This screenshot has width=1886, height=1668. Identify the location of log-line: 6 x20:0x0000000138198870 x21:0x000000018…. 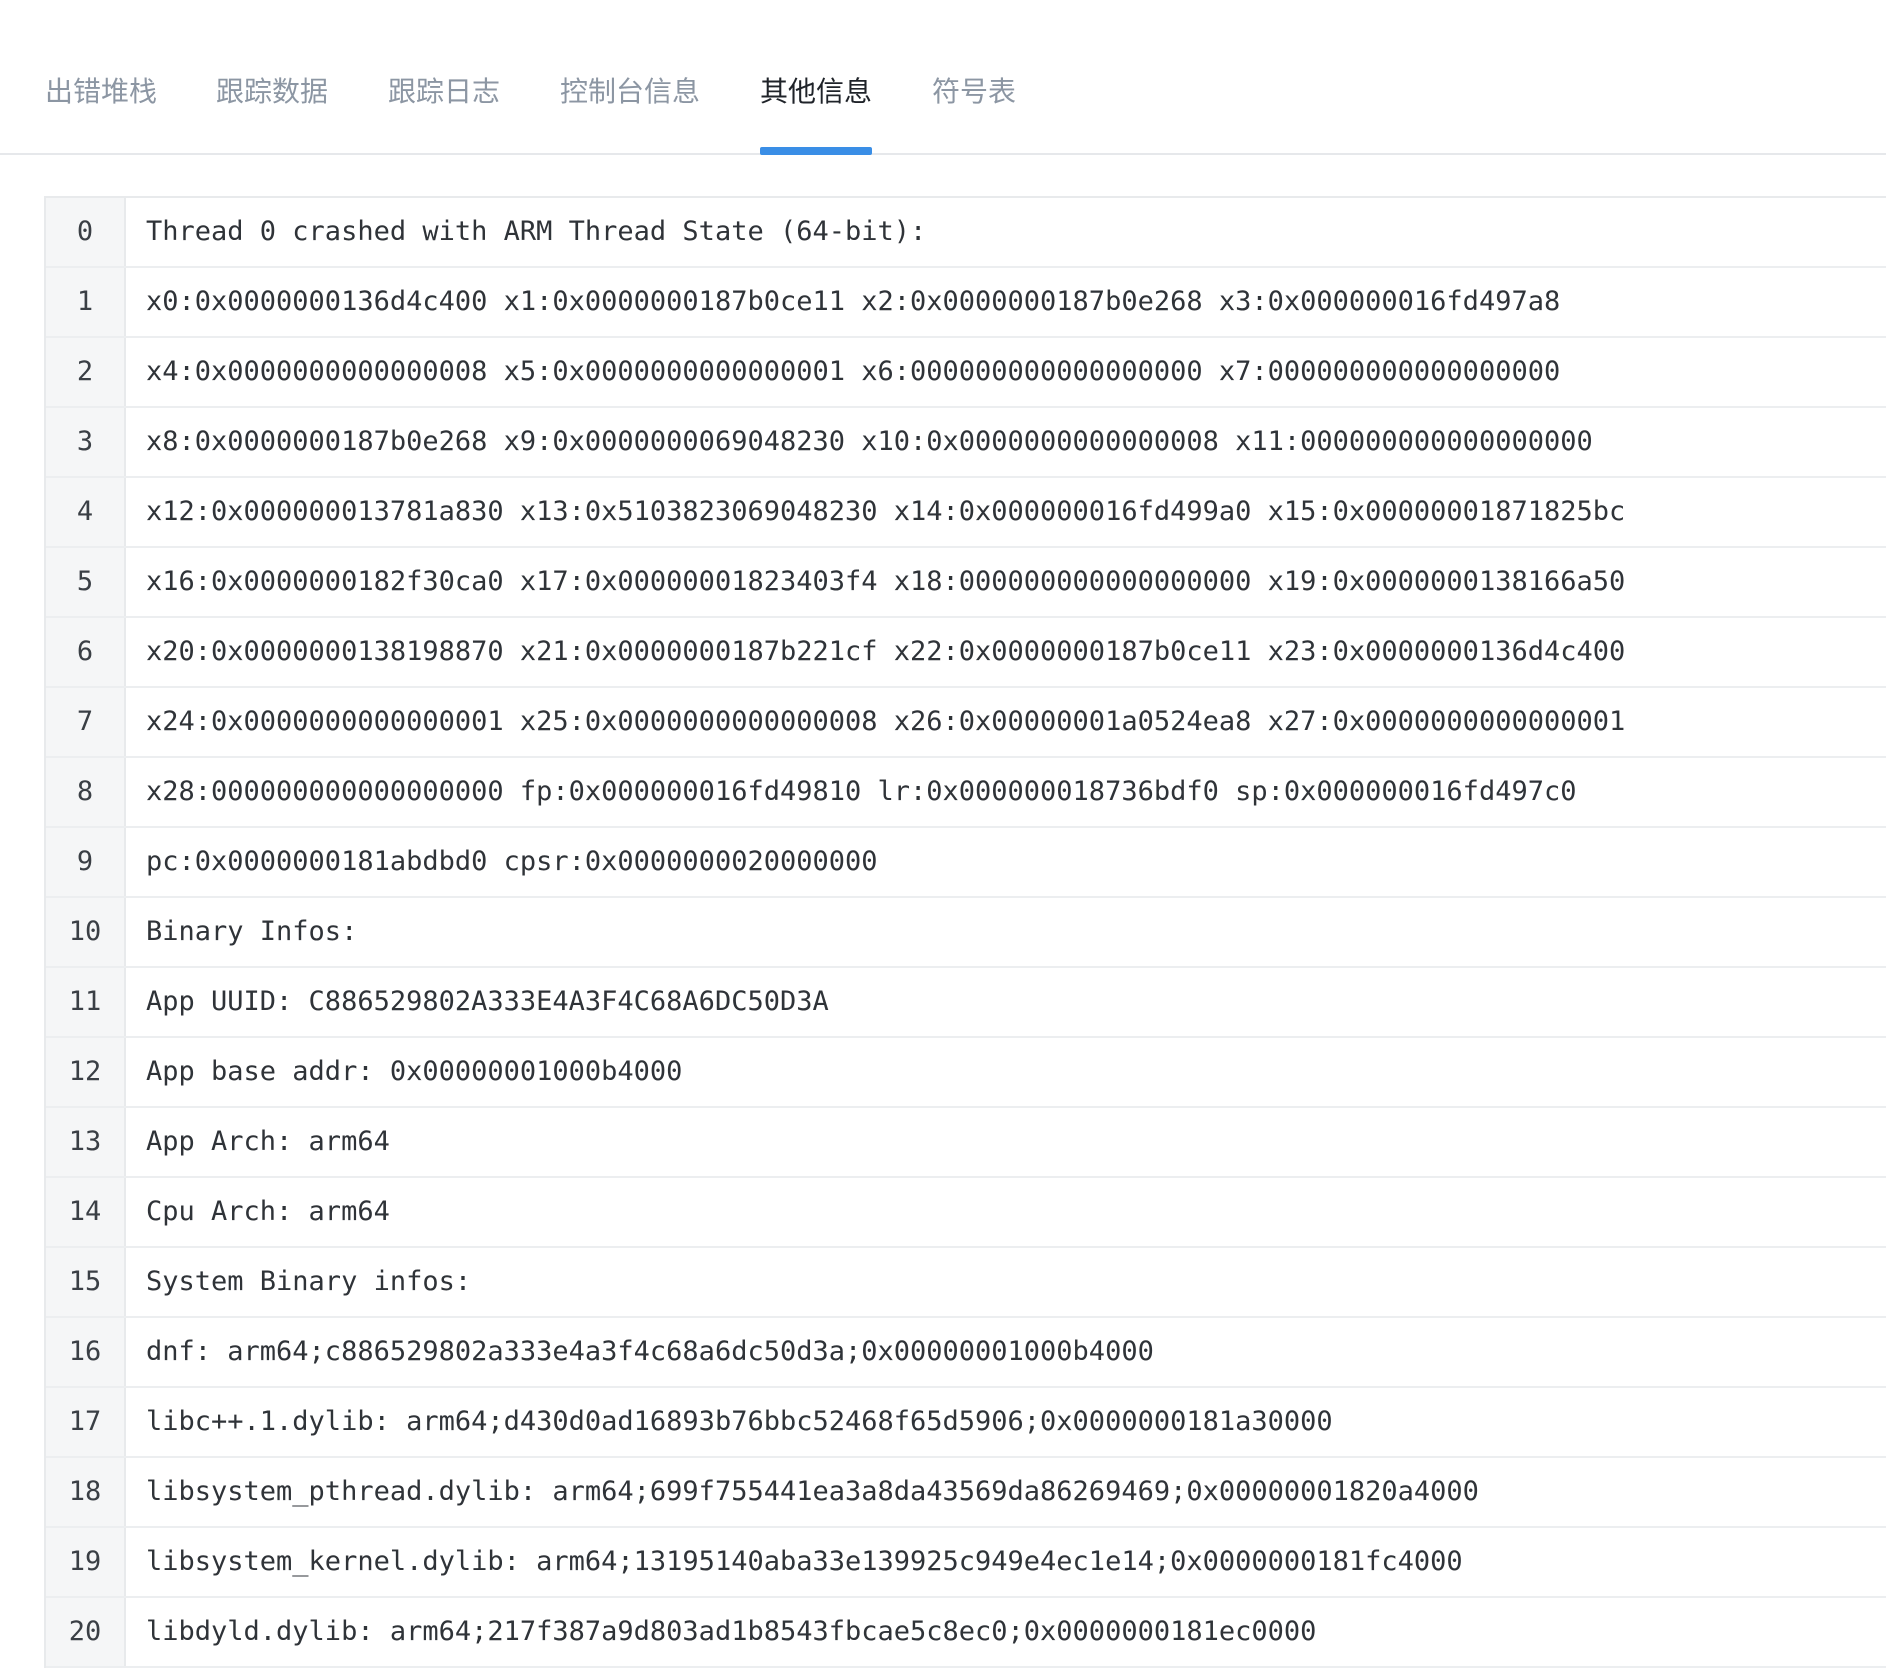
(966, 653).